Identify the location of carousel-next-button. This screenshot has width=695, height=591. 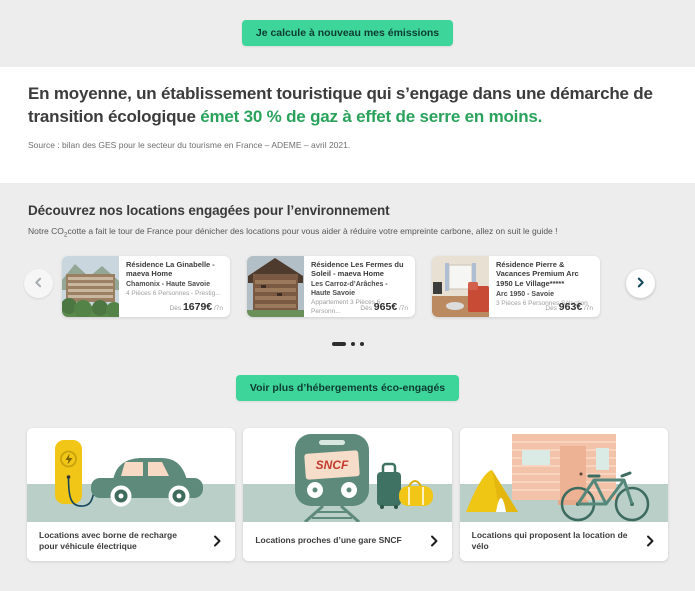
(640, 283).